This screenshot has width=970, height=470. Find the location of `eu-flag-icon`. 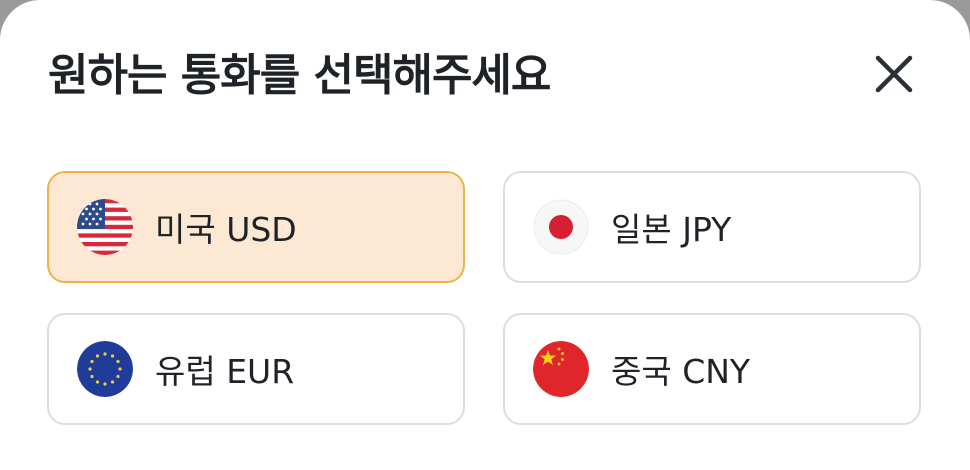

eu-flag-icon is located at coordinates (105, 369).